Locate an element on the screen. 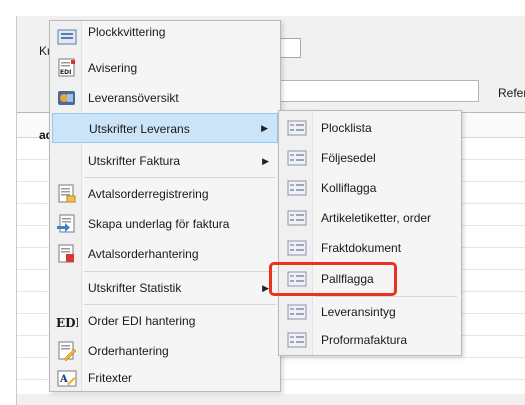 The image size is (525, 405). contract-order-icon is located at coordinates (67, 194).